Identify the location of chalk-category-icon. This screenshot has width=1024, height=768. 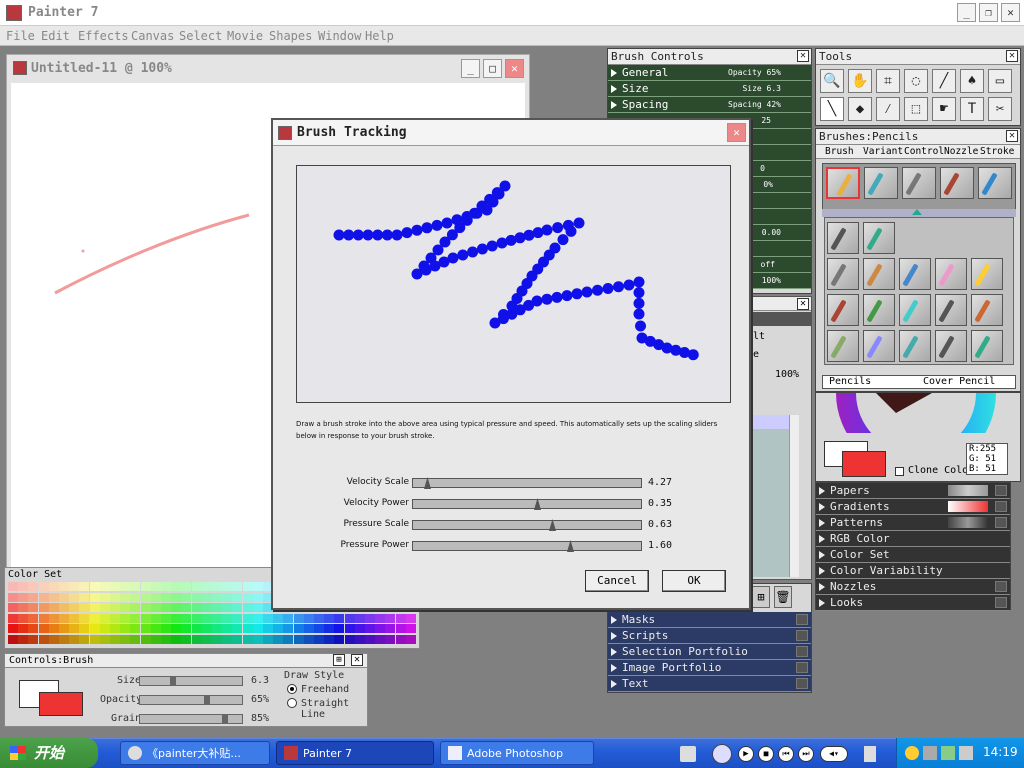
(919, 183).